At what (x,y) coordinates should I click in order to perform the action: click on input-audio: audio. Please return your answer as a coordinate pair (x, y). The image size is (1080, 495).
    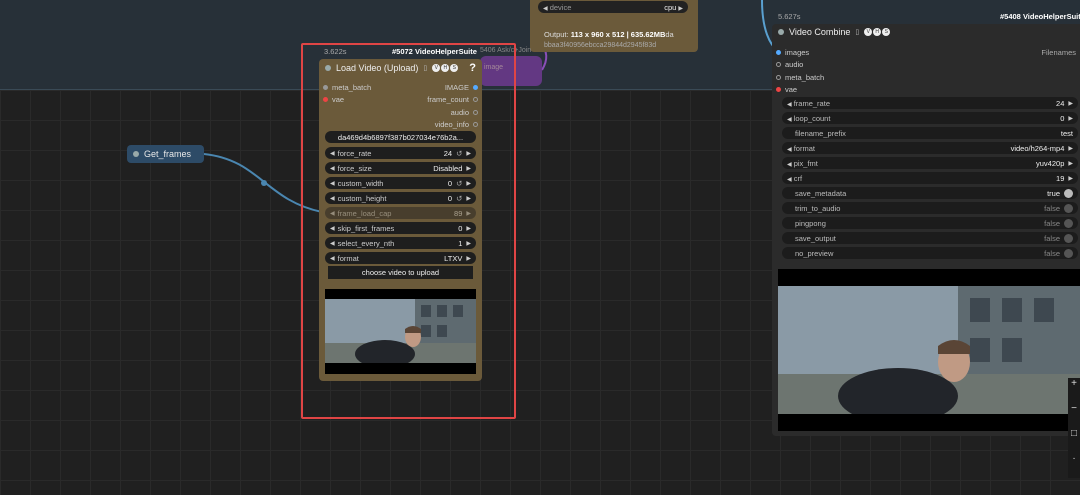
    Looking at the image, I should click on (789, 64).